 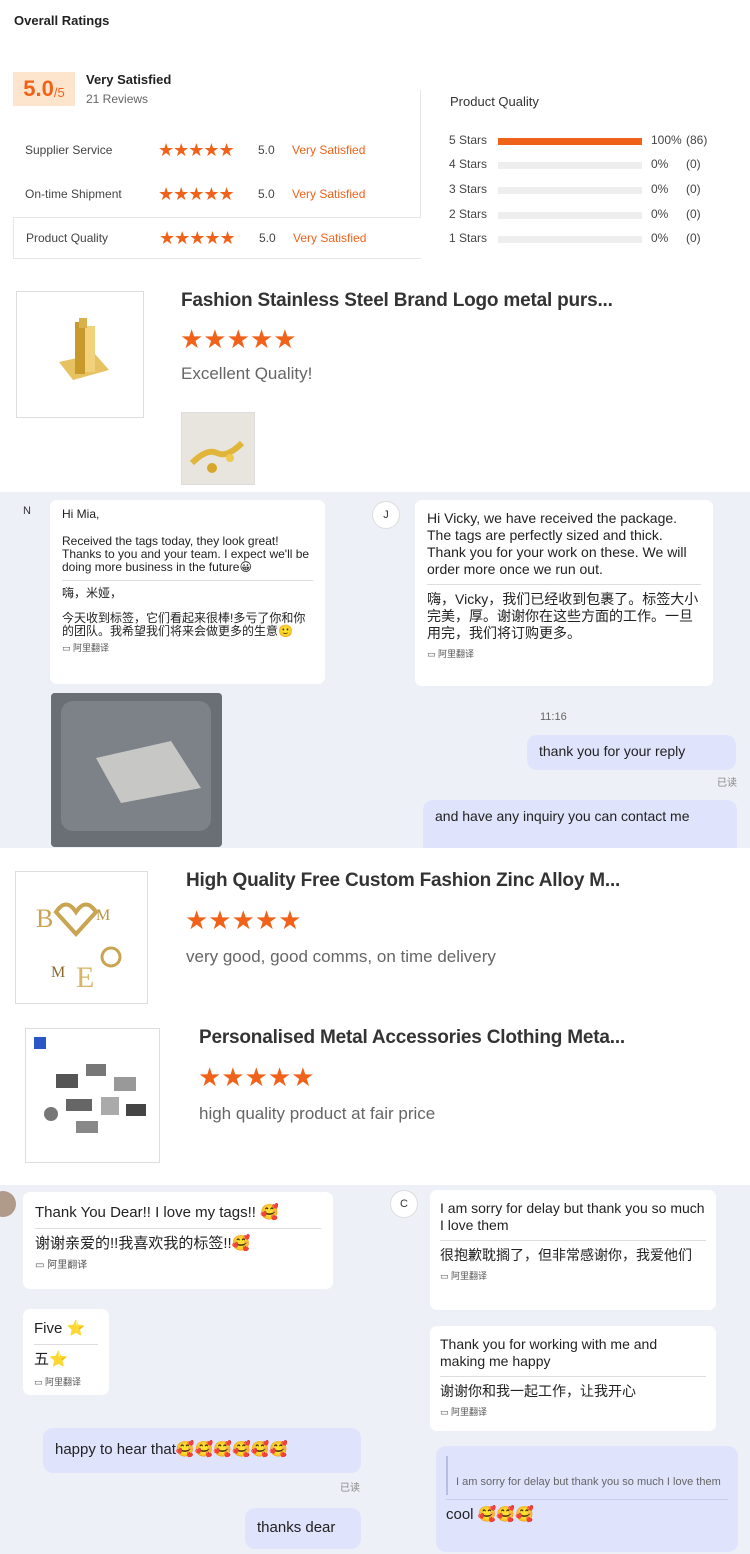 I want to click on message-text: cool 🥰🥰🥰, so click(x=490, y=1514).